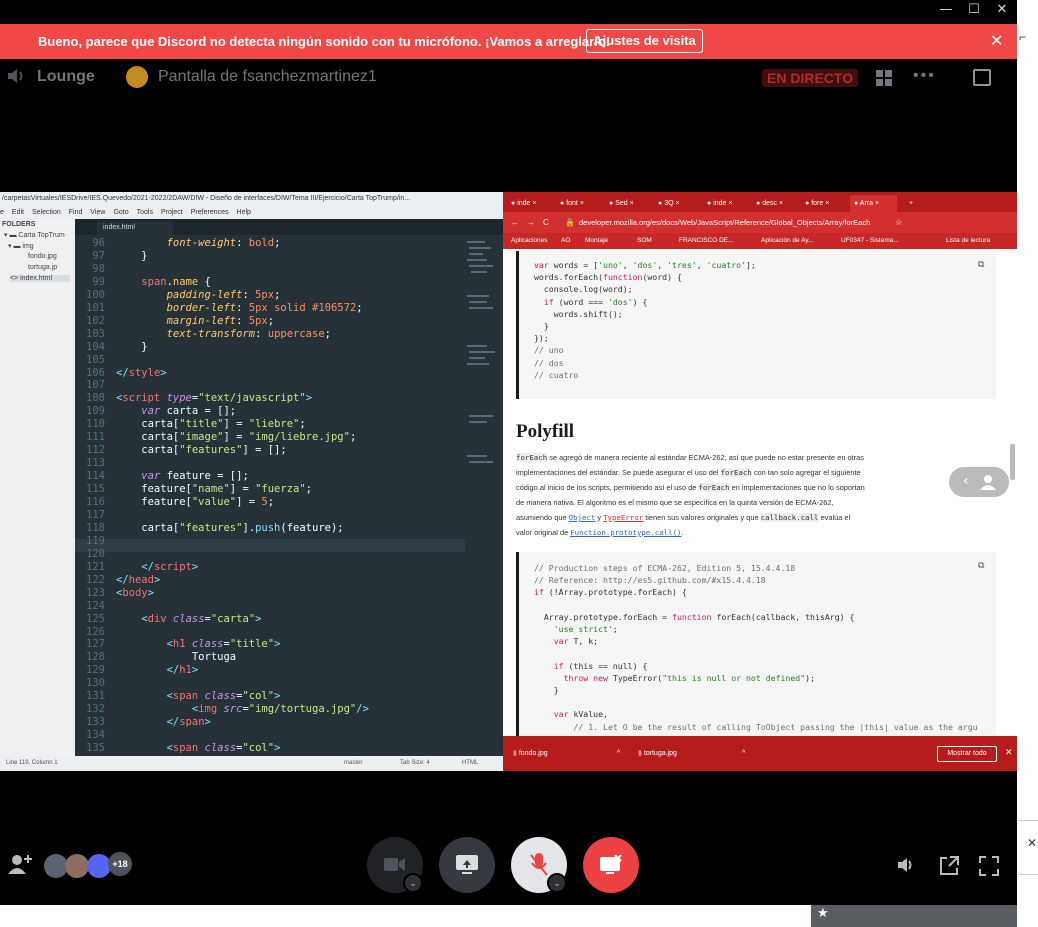 Image resolution: width=1038 pixels, height=927 pixels. I want to click on code-line: border-left: 5px solid #106572;, so click(264, 307).